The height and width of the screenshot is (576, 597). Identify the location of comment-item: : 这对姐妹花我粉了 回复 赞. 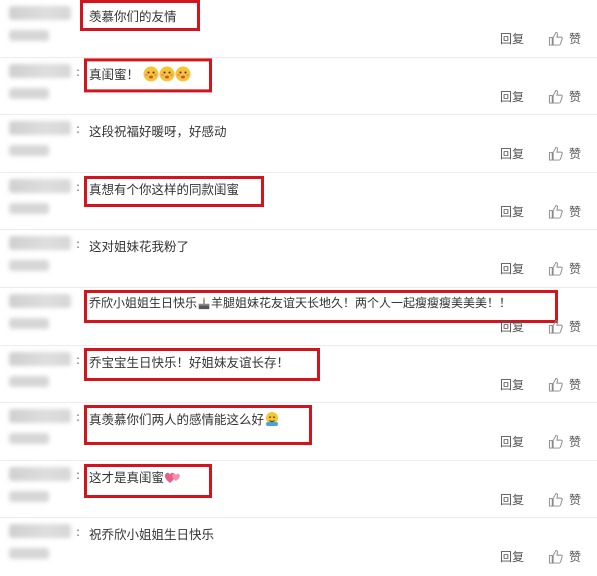
(298, 259).